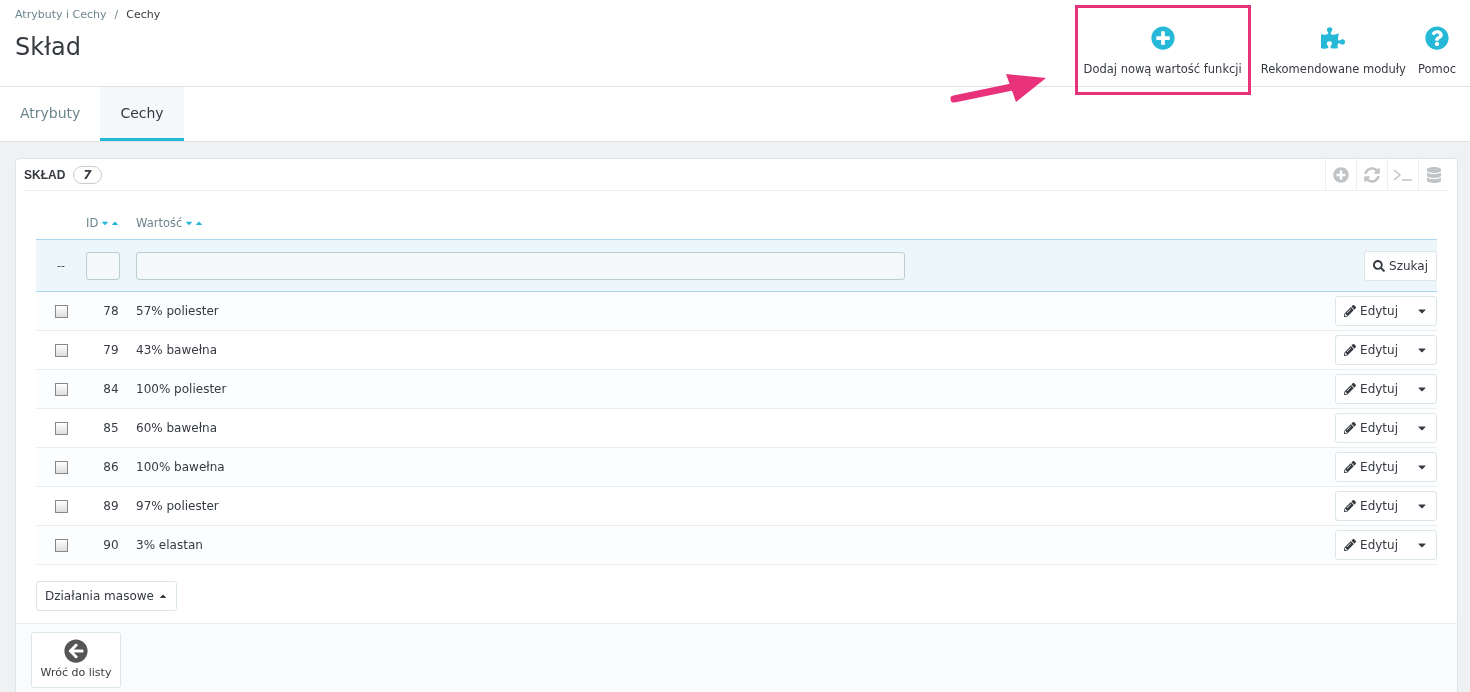 The height and width of the screenshot is (692, 1470). Describe the element at coordinates (182, 389) in the screenshot. I see `value-cell-text: 100% poliester` at that location.